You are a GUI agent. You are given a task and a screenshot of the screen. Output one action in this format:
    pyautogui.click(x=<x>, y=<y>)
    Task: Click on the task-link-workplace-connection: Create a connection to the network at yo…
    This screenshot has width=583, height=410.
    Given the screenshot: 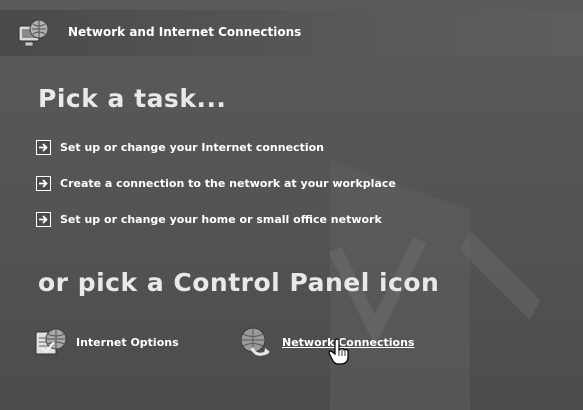 What is the action you would take?
    pyautogui.click(x=216, y=183)
    